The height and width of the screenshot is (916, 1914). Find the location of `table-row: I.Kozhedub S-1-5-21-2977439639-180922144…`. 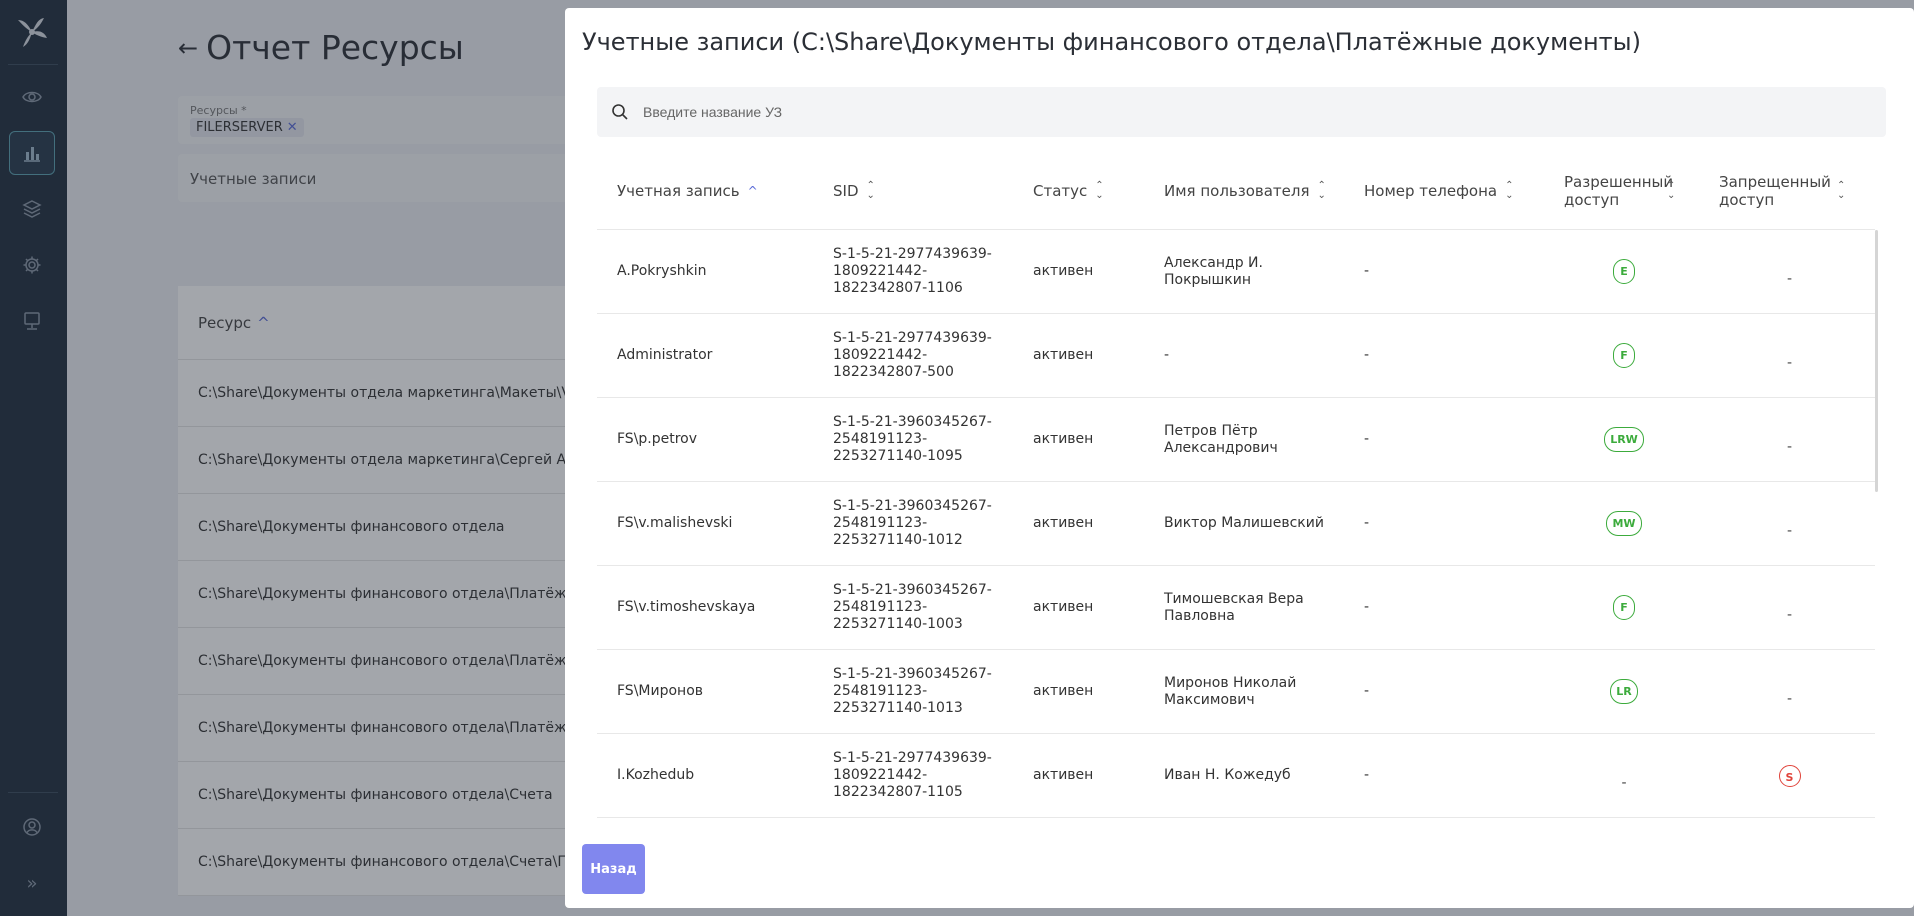

table-row: I.Kozhedub S-1-5-21-2977439639-180922144… is located at coordinates (1236, 776).